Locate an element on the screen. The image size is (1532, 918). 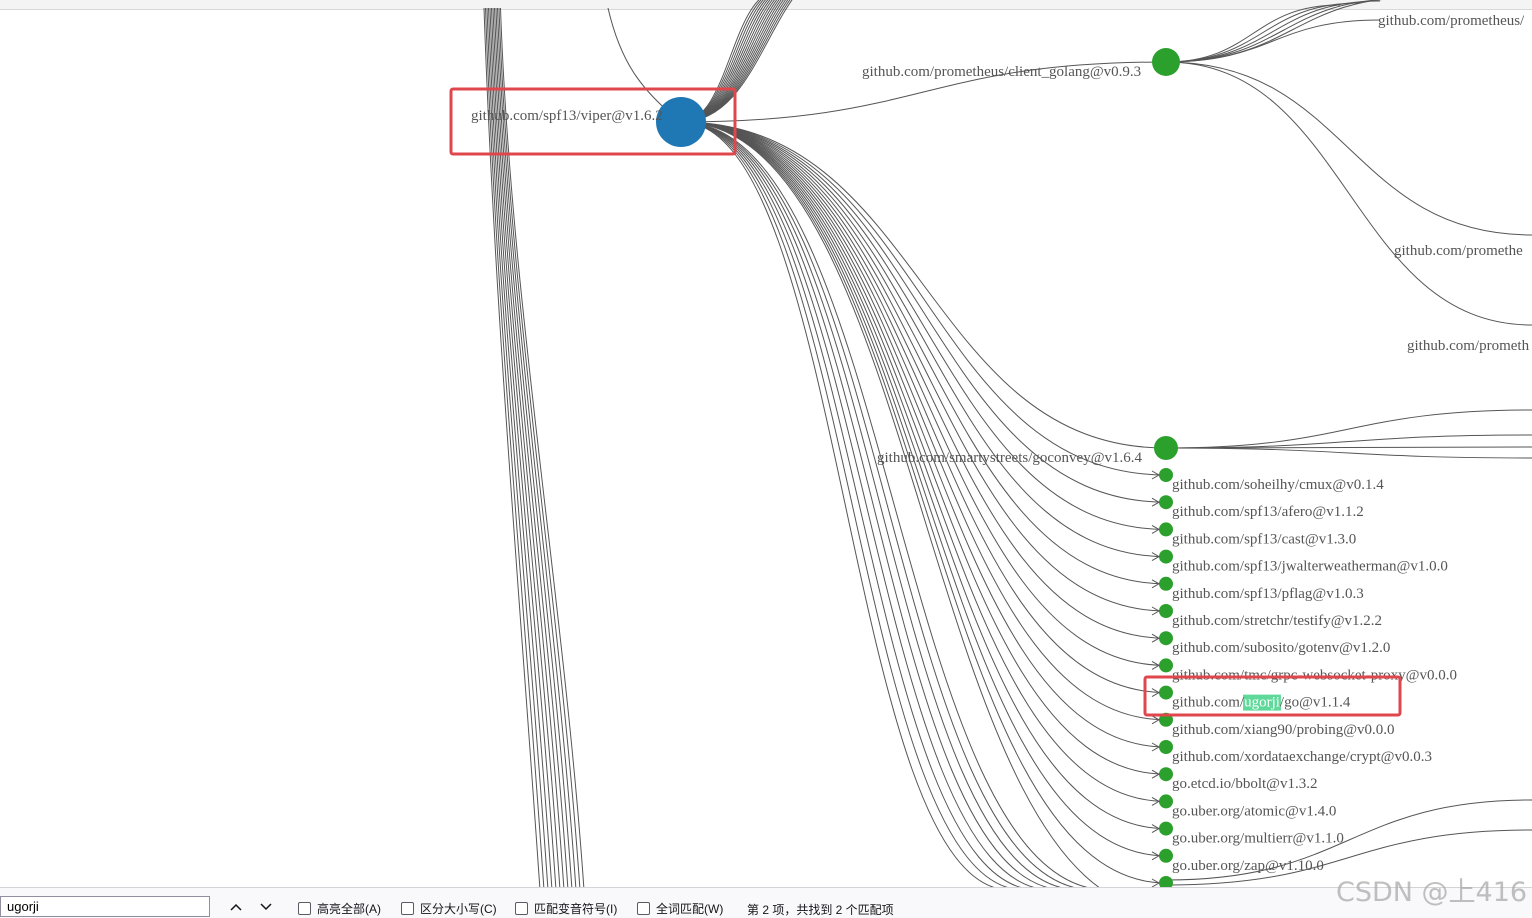
label-prefix: github.com/ is located at coordinates (1208, 703).